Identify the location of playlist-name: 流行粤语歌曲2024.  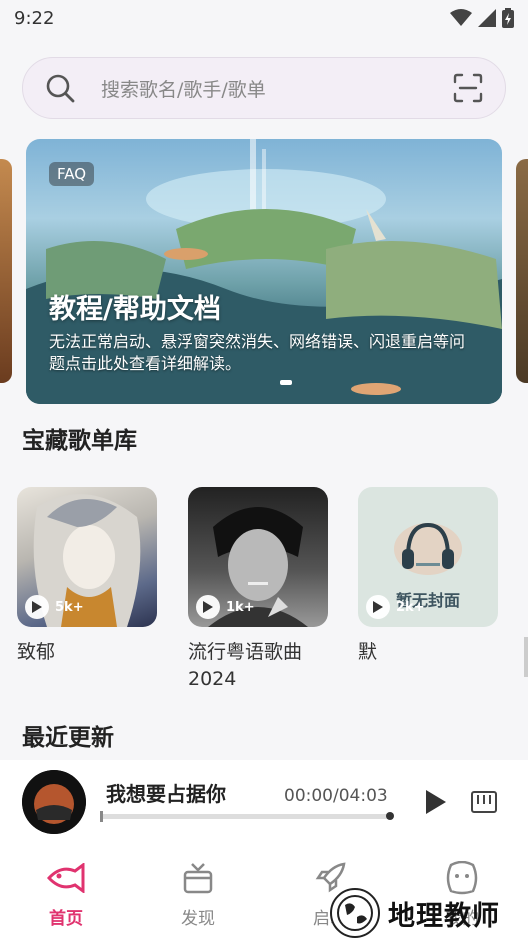
(245, 665).